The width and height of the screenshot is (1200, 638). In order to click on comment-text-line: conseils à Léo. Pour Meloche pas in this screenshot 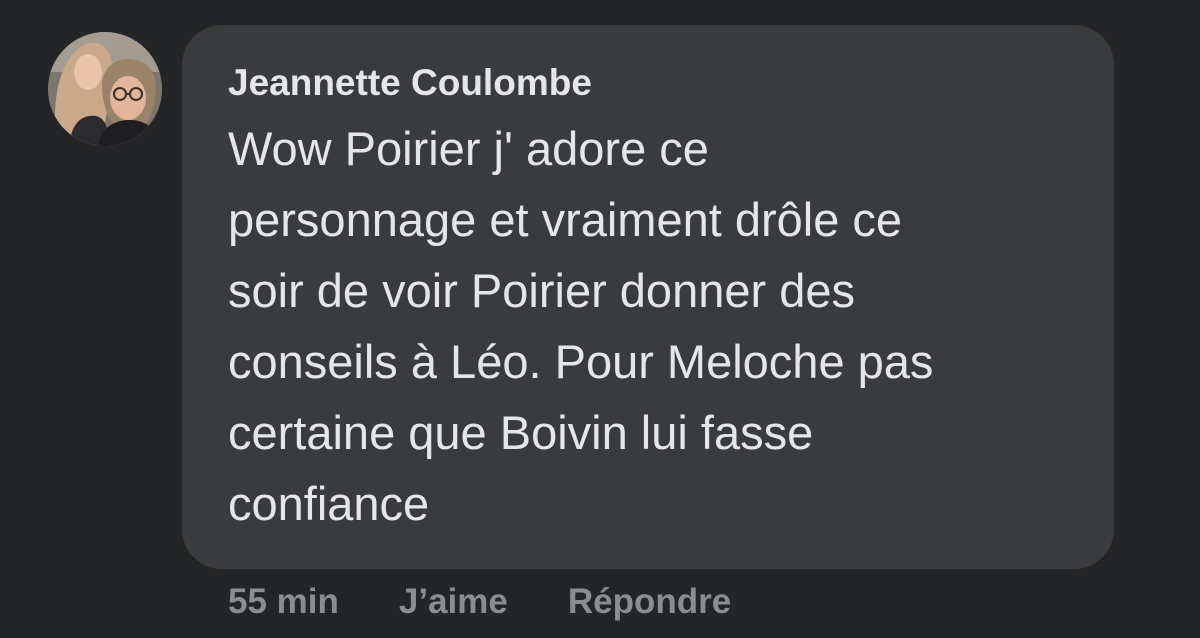, I will do `click(581, 361)`.